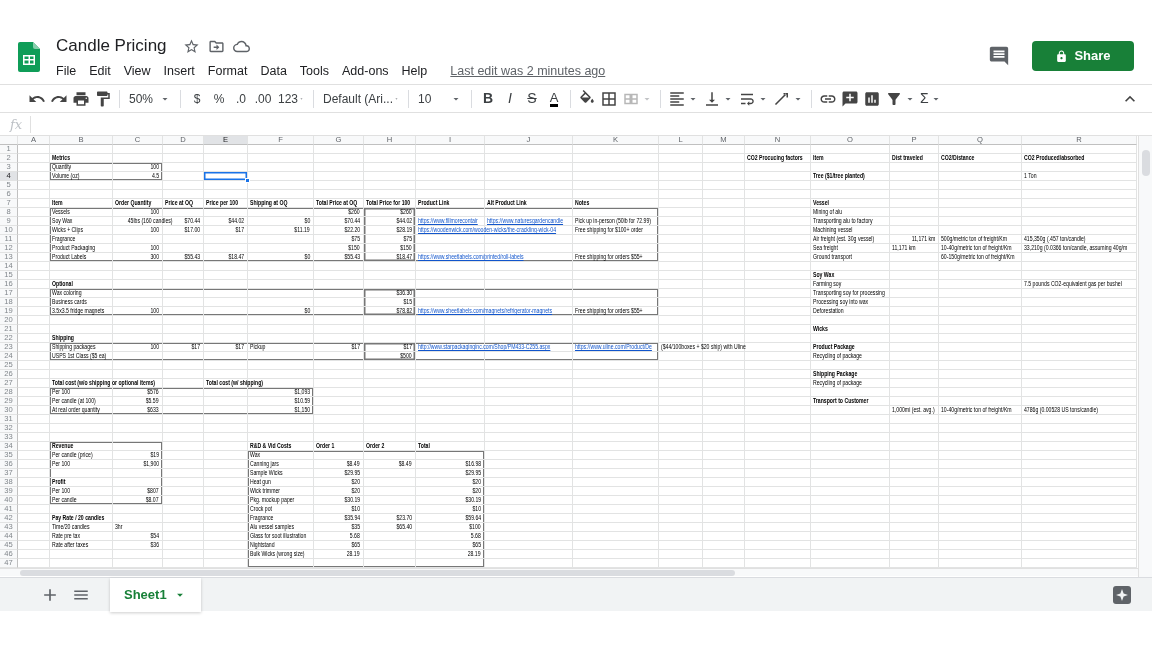 Image resolution: width=1152 pixels, height=648 pixels. Describe the element at coordinates (712, 98) in the screenshot. I see `align-bottom-icon` at that location.